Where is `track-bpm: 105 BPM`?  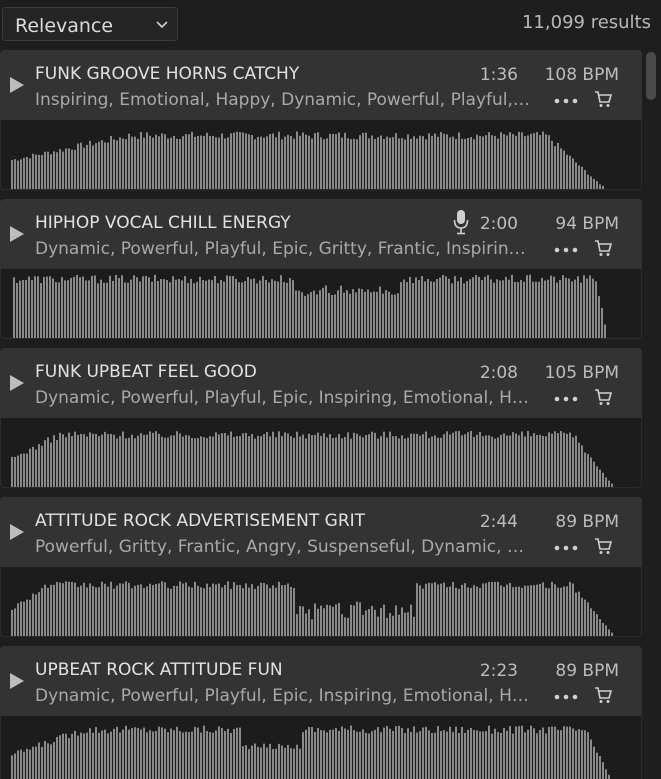
track-bpm: 105 BPM is located at coordinates (581, 373).